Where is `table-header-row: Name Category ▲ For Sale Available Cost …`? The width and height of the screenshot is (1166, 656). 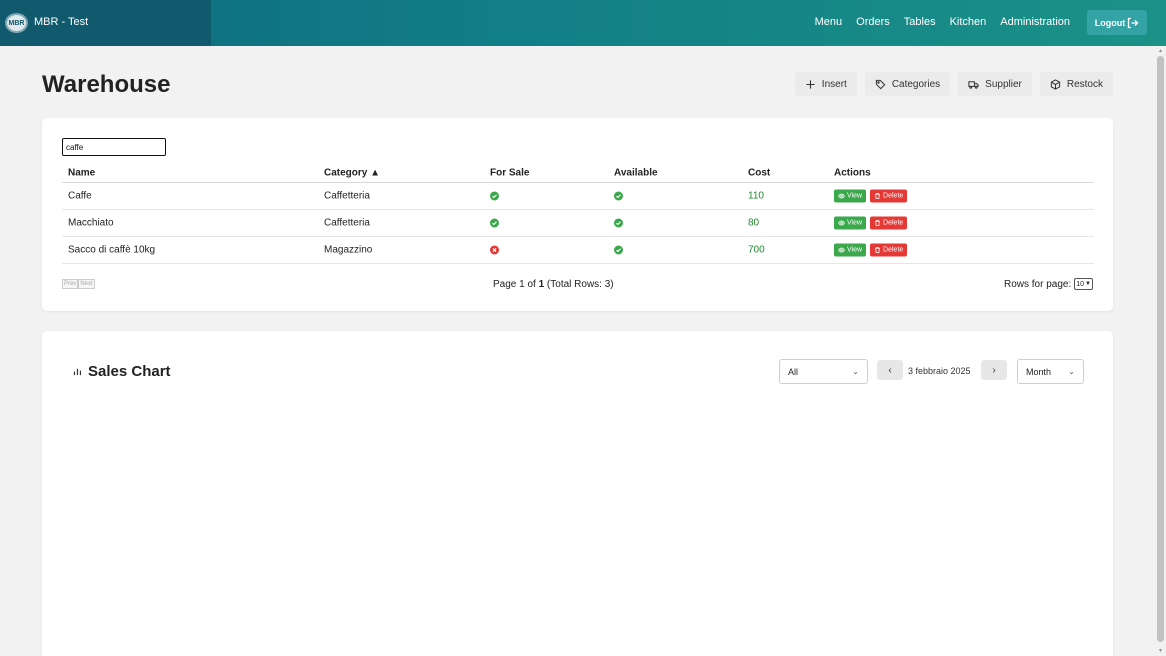 table-header-row: Name Category ▲ For Sale Available Cost … is located at coordinates (578, 173).